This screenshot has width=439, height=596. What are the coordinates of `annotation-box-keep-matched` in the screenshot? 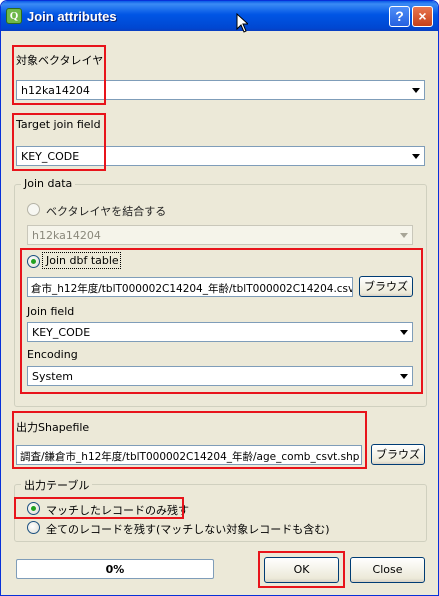 It's located at (99, 508).